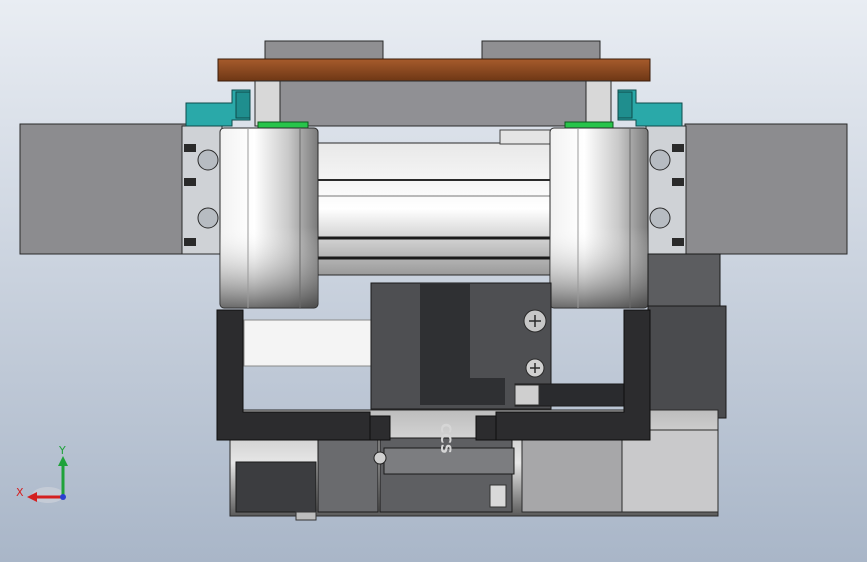  What do you see at coordinates (283, 125) in the screenshot?
I see `left-green-seal` at bounding box center [283, 125].